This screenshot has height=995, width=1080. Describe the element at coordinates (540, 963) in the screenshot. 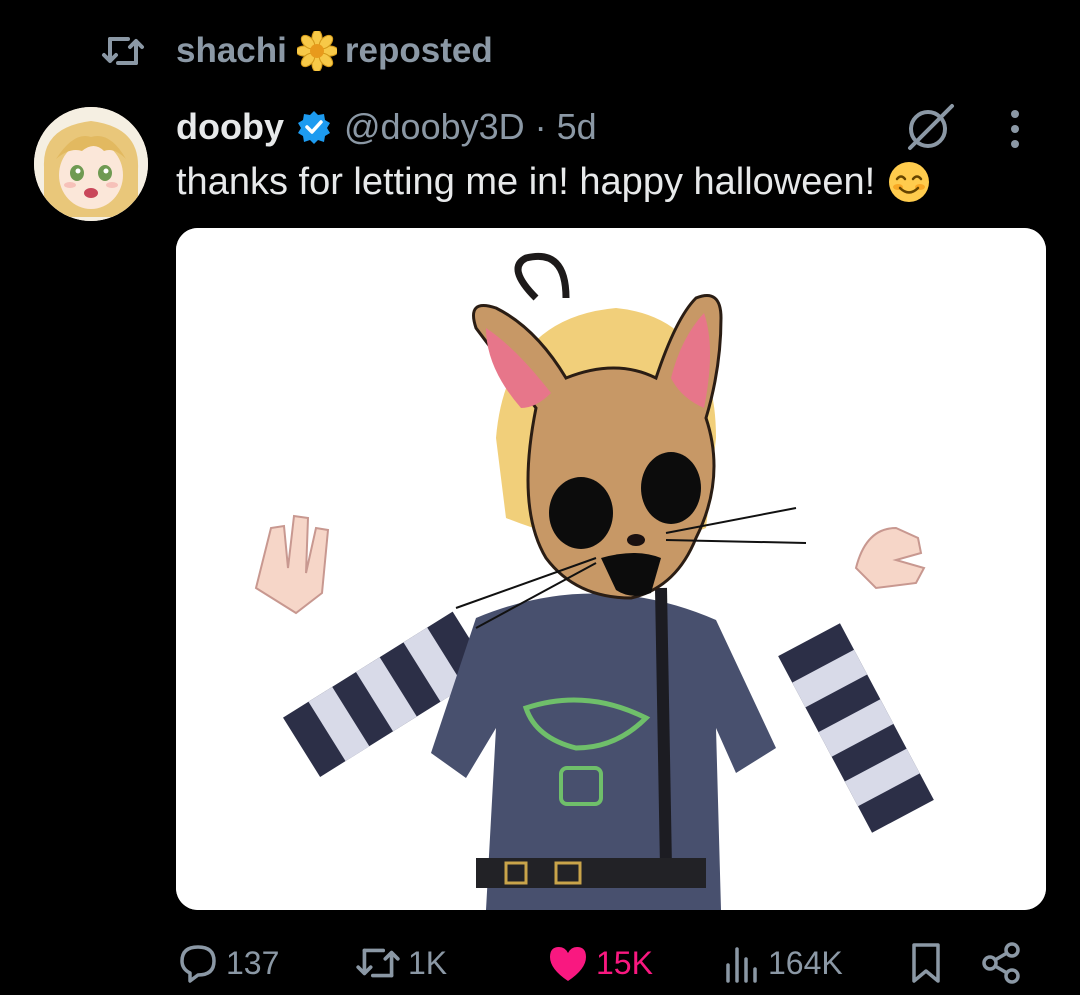

I see `action-bar: 137 1K 15K 164K` at that location.